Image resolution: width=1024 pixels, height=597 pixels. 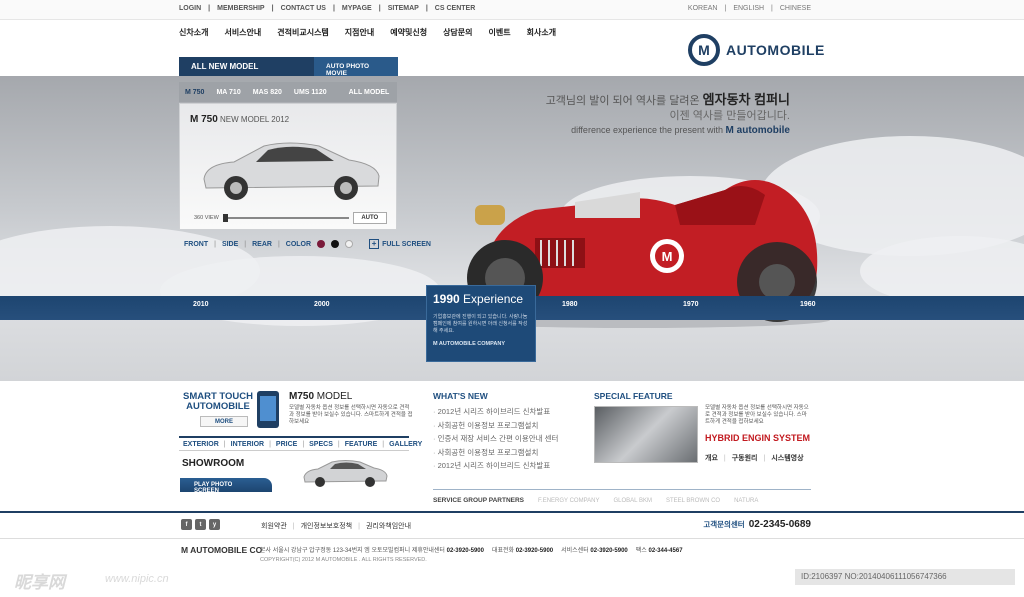 What do you see at coordinates (200, 524) in the screenshot?
I see `twitter-icon: t` at bounding box center [200, 524].